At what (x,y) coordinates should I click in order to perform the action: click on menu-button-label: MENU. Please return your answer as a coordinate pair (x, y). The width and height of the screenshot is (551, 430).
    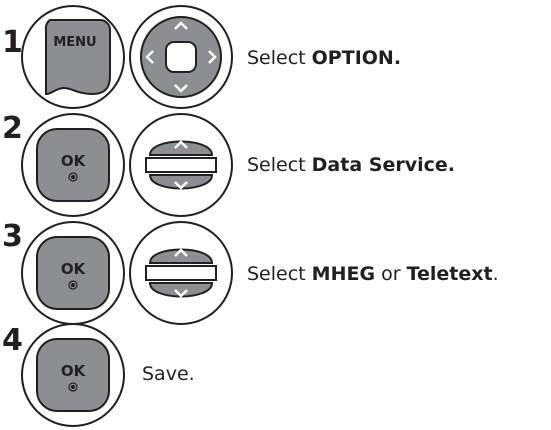
    Looking at the image, I should click on (74, 42).